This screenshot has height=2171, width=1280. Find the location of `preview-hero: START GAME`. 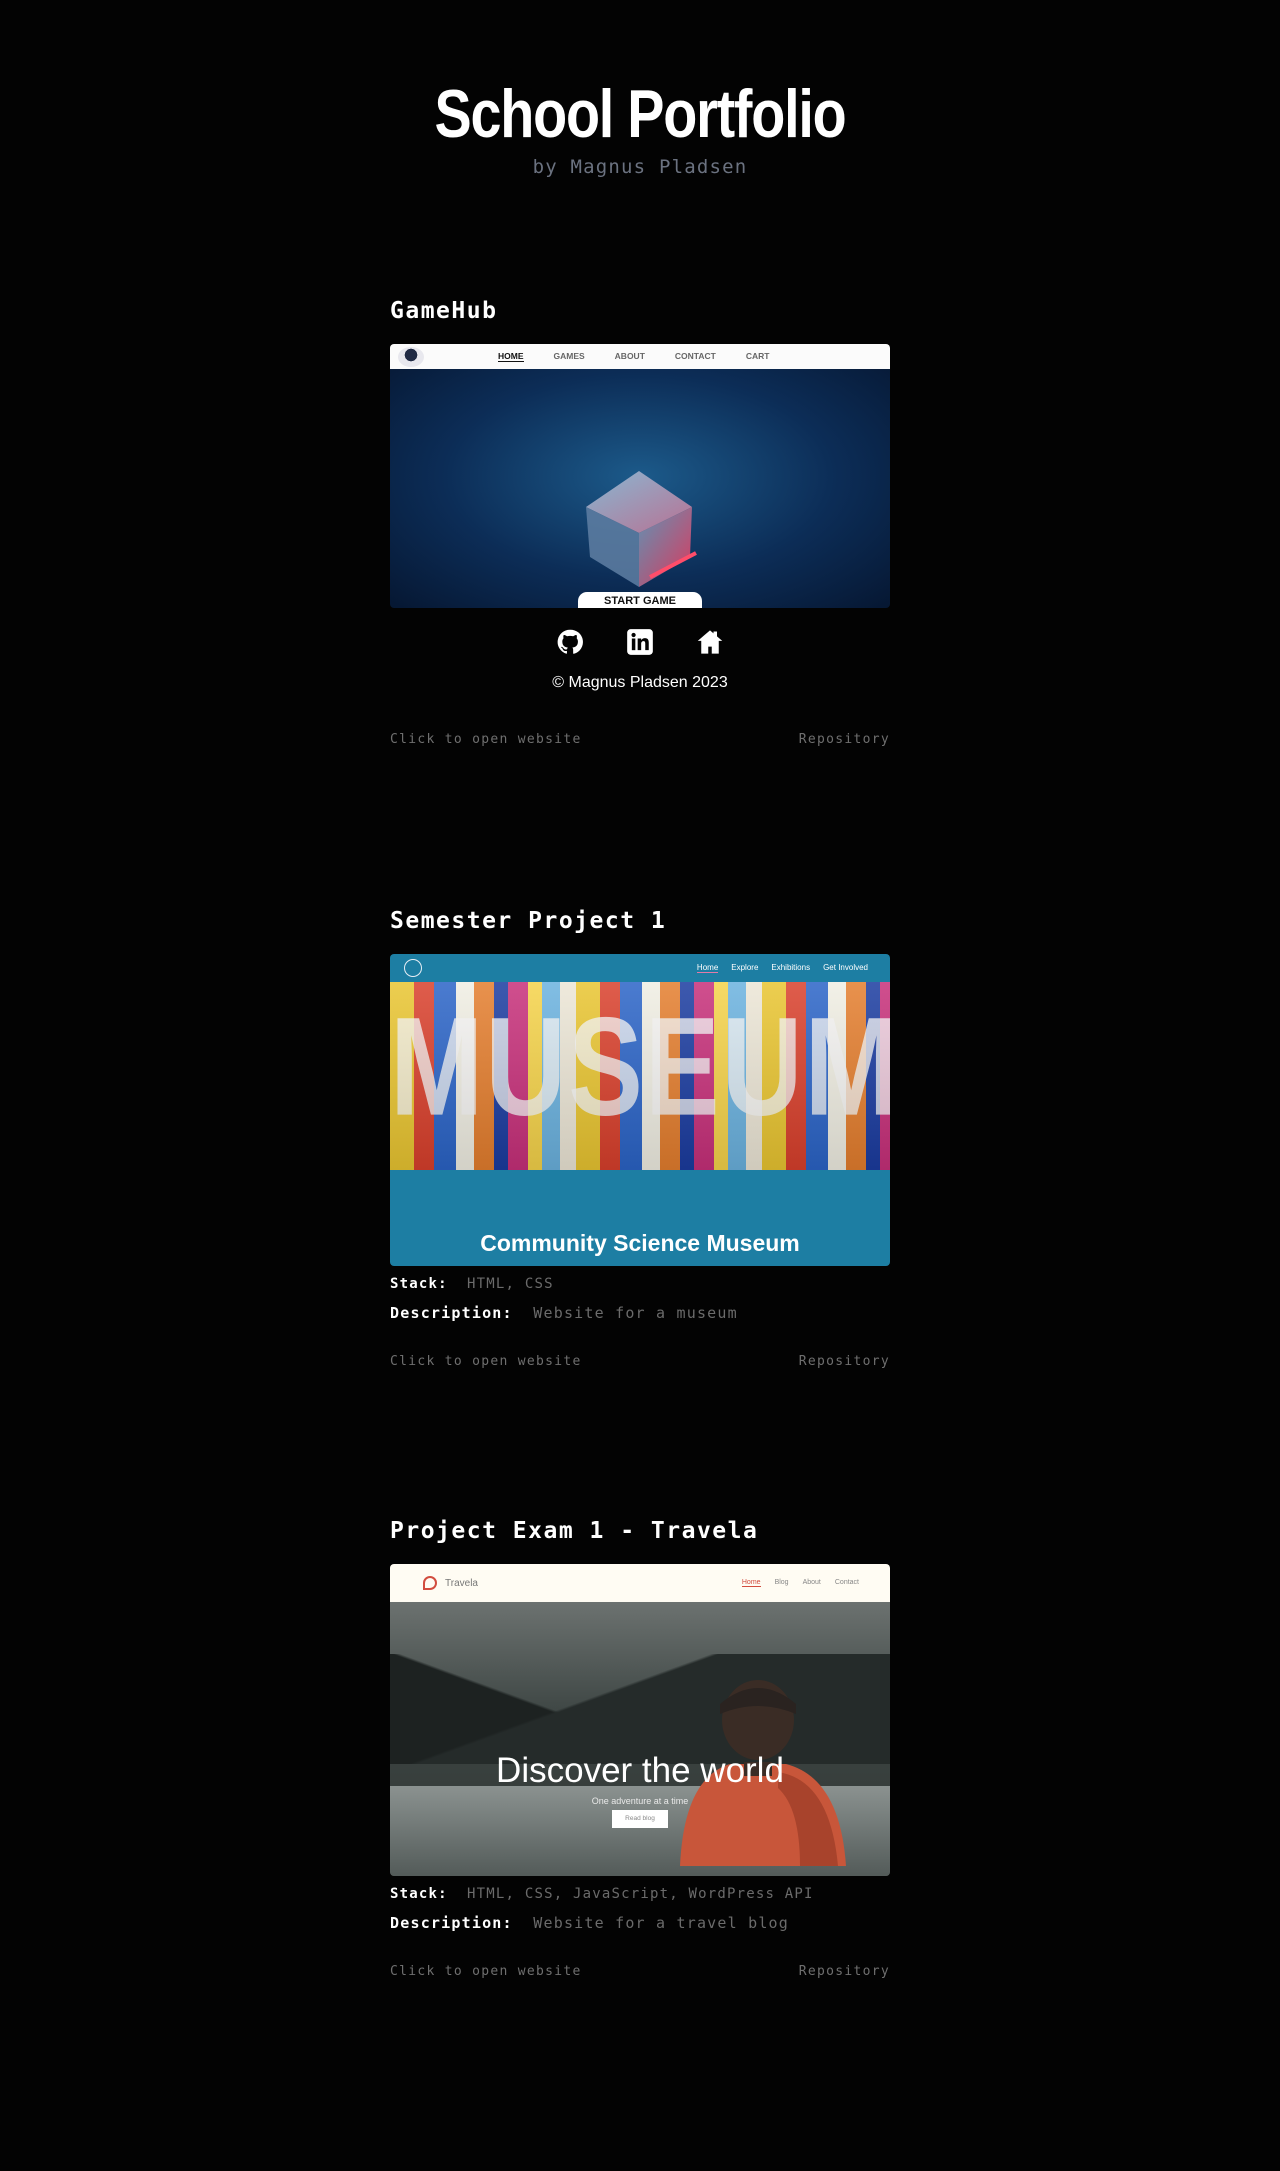

preview-hero: START GAME is located at coordinates (640, 488).